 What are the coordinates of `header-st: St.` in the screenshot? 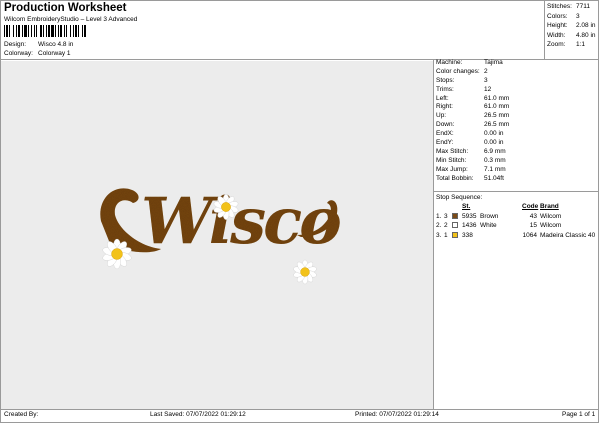 It's located at (466, 206).